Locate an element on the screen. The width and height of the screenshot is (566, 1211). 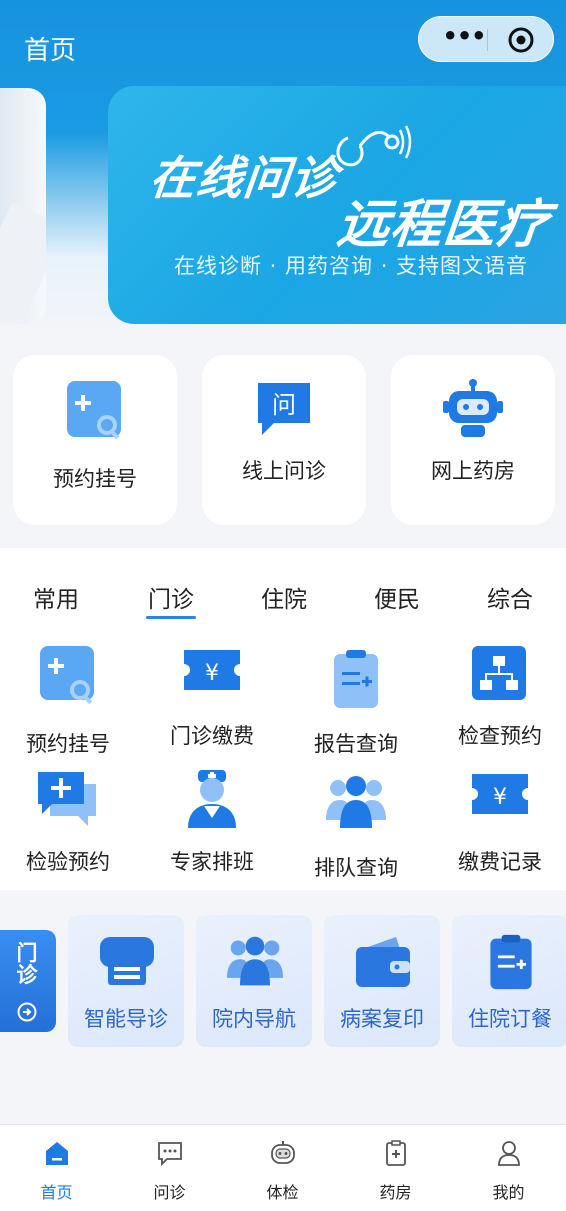
service-card-record-copy: 病案复印 is located at coordinates (382, 981).